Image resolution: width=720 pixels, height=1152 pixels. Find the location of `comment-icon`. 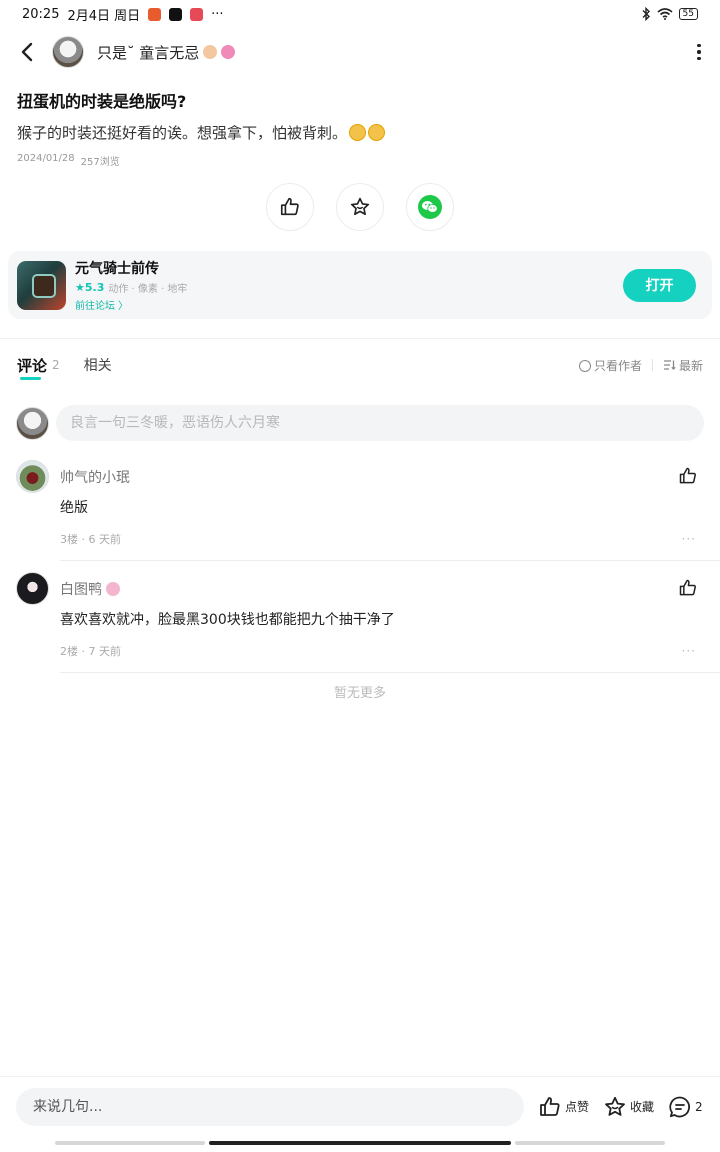

comment-icon is located at coordinates (680, 1106).